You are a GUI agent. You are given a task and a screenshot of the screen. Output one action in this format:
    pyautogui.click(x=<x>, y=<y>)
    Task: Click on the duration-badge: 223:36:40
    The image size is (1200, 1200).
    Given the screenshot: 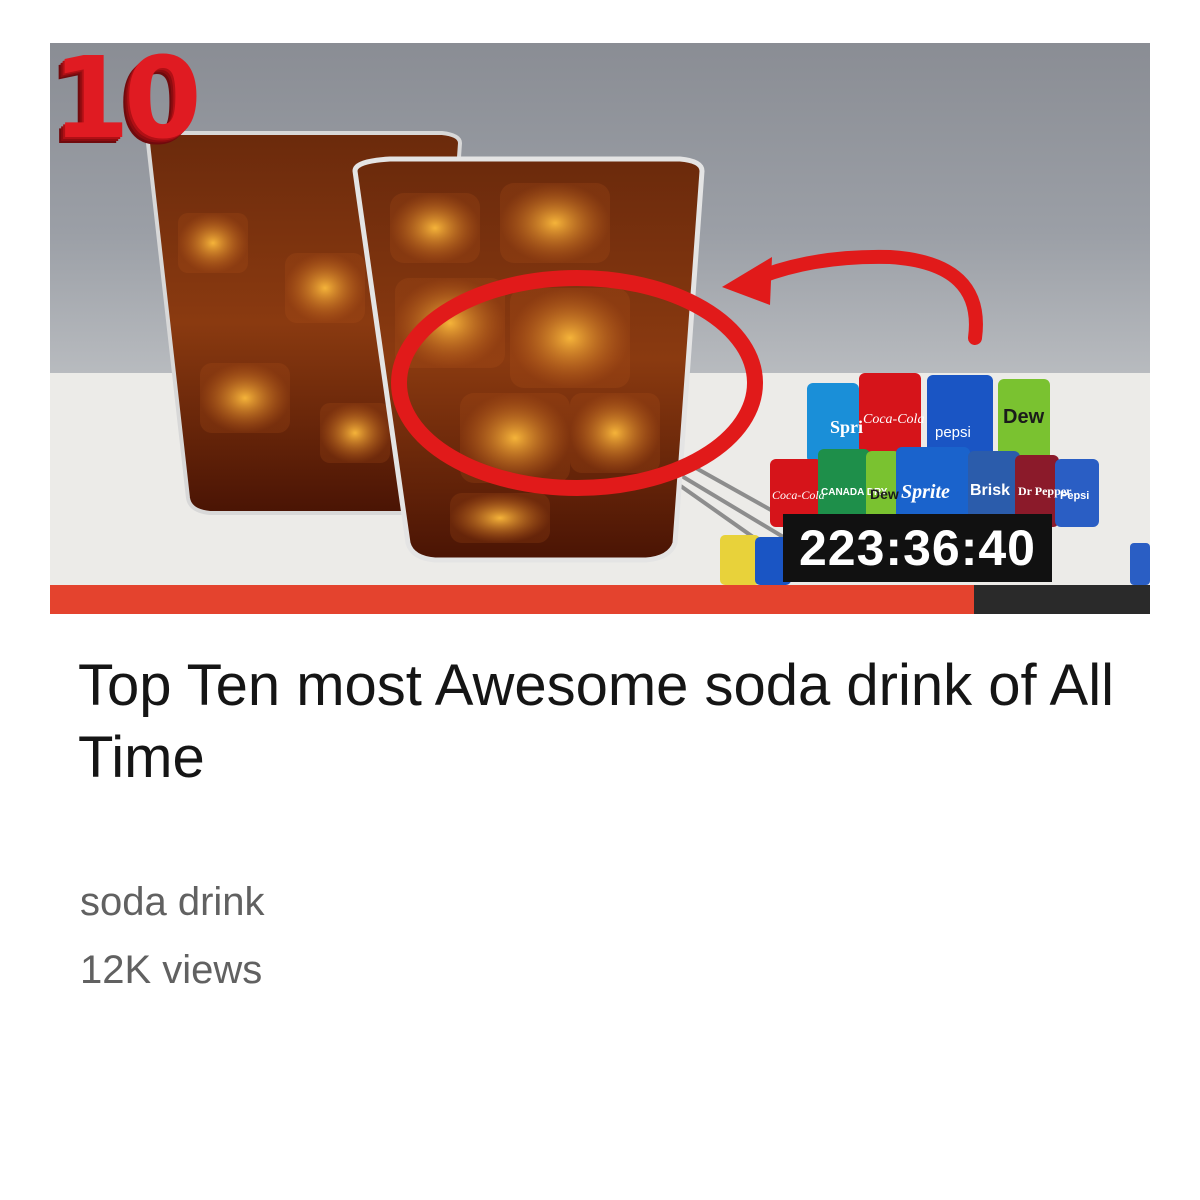 What is the action you would take?
    pyautogui.click(x=917, y=548)
    